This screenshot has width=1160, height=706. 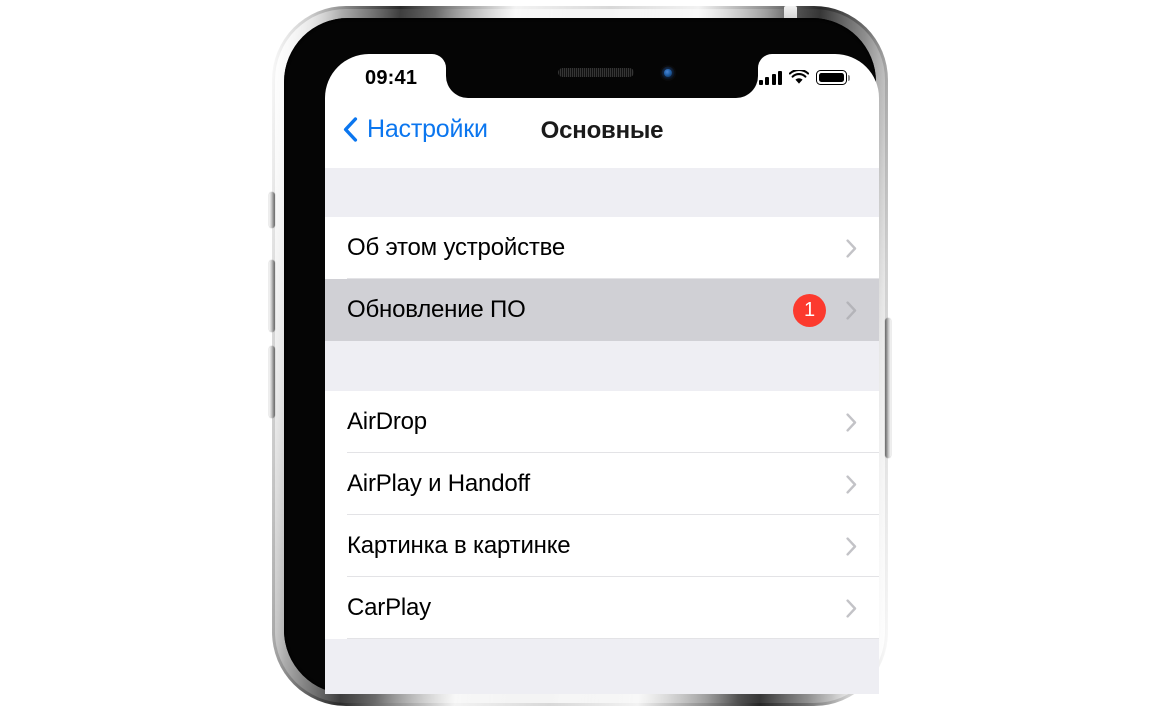 What do you see at coordinates (602, 484) in the screenshot?
I see `row-airplay-handoff: AirPlay и Handoff` at bounding box center [602, 484].